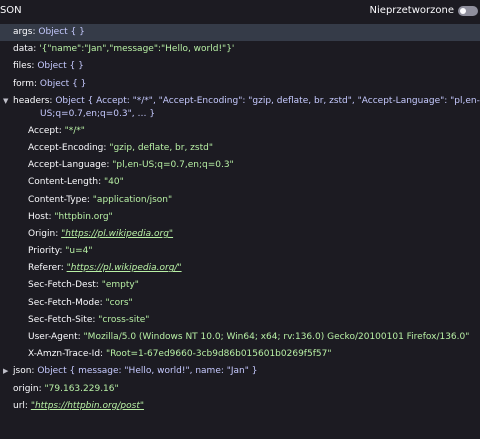 The image size is (480, 439). I want to click on json-key: Accept-Encoding, so click(66, 147).